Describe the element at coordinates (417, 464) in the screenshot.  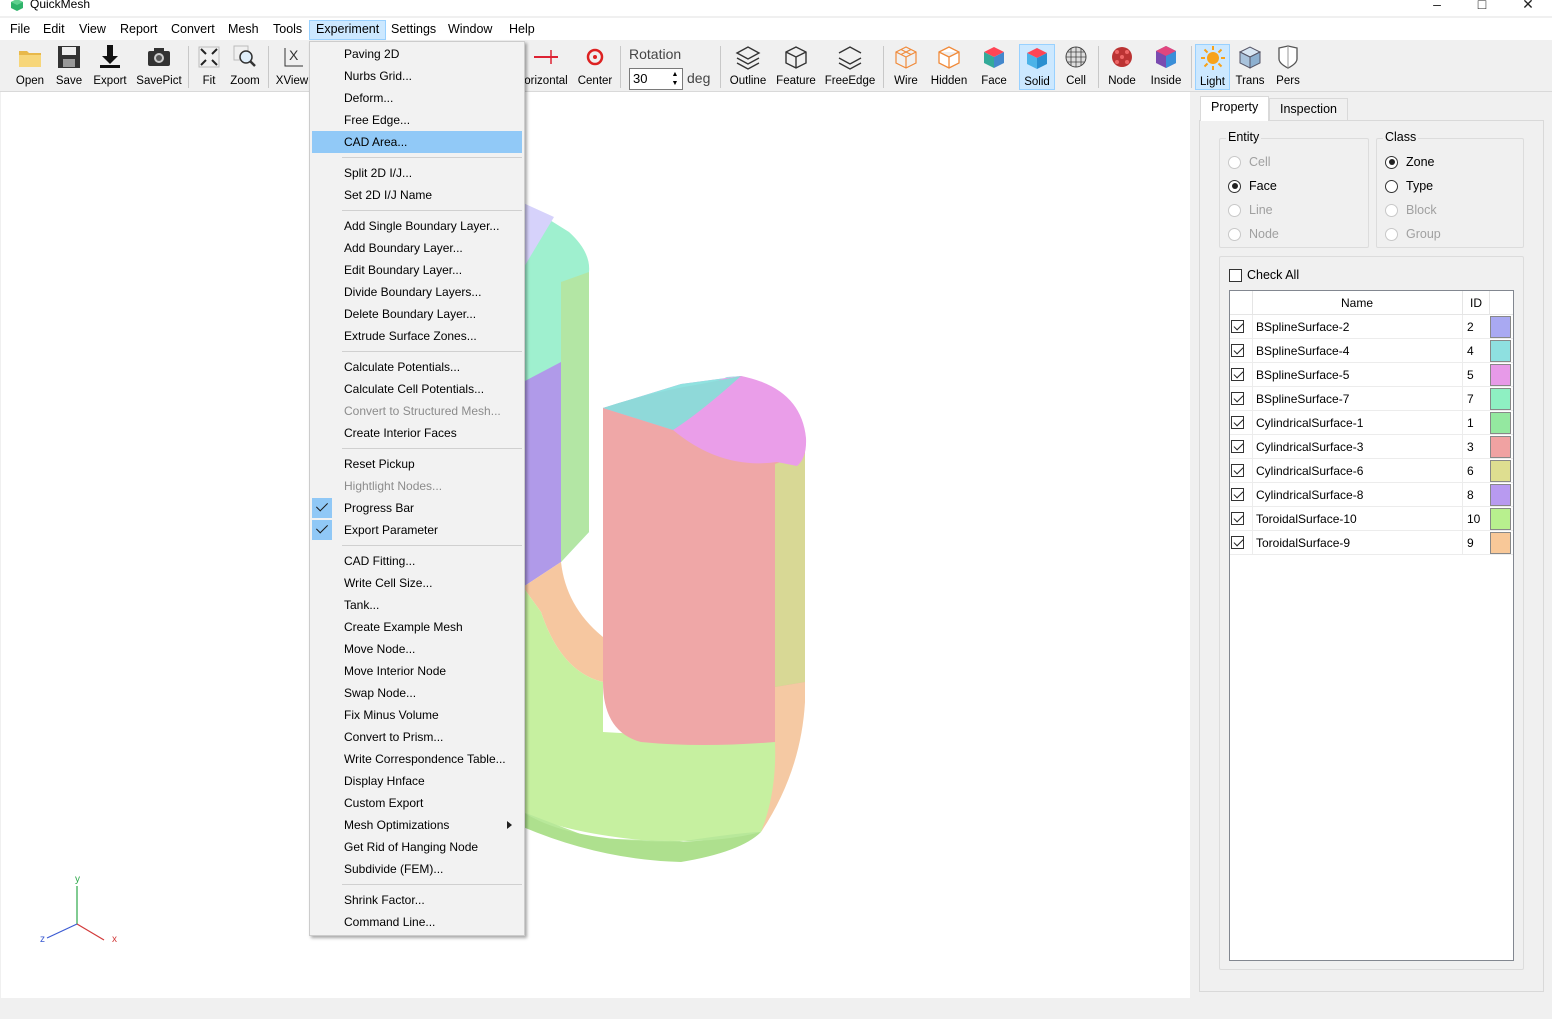
I see `menu-item-reset-pickup: Reset Pickup` at that location.